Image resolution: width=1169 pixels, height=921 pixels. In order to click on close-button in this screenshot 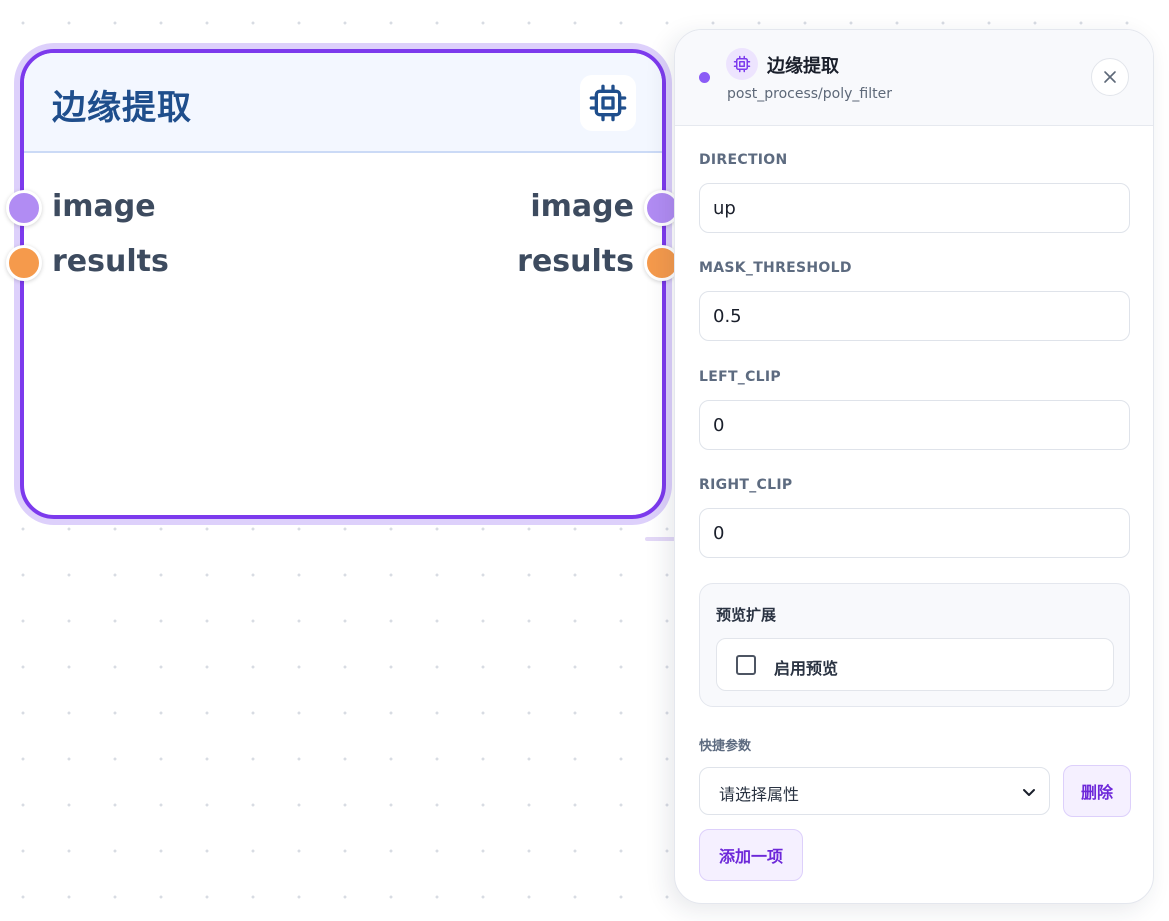, I will do `click(1110, 77)`.